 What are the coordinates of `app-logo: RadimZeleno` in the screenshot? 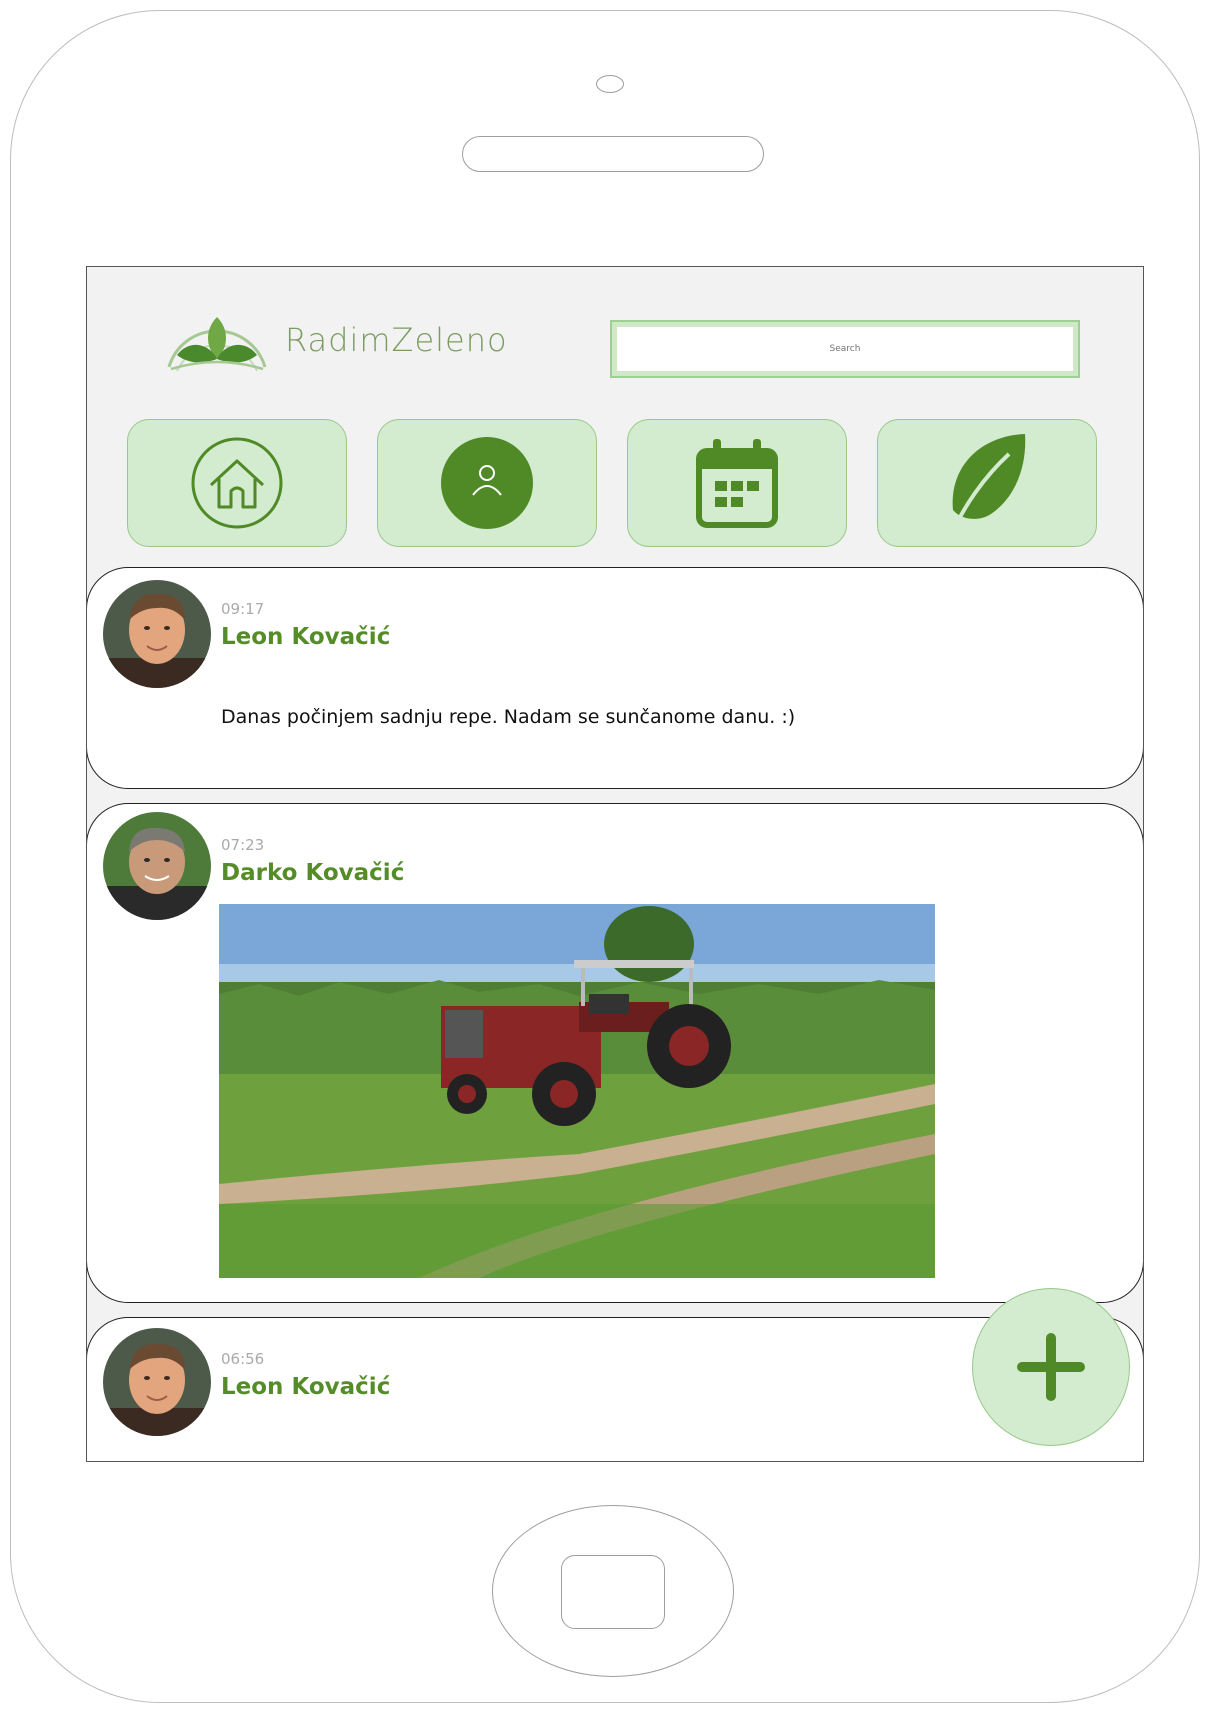 It's located at (332, 340).